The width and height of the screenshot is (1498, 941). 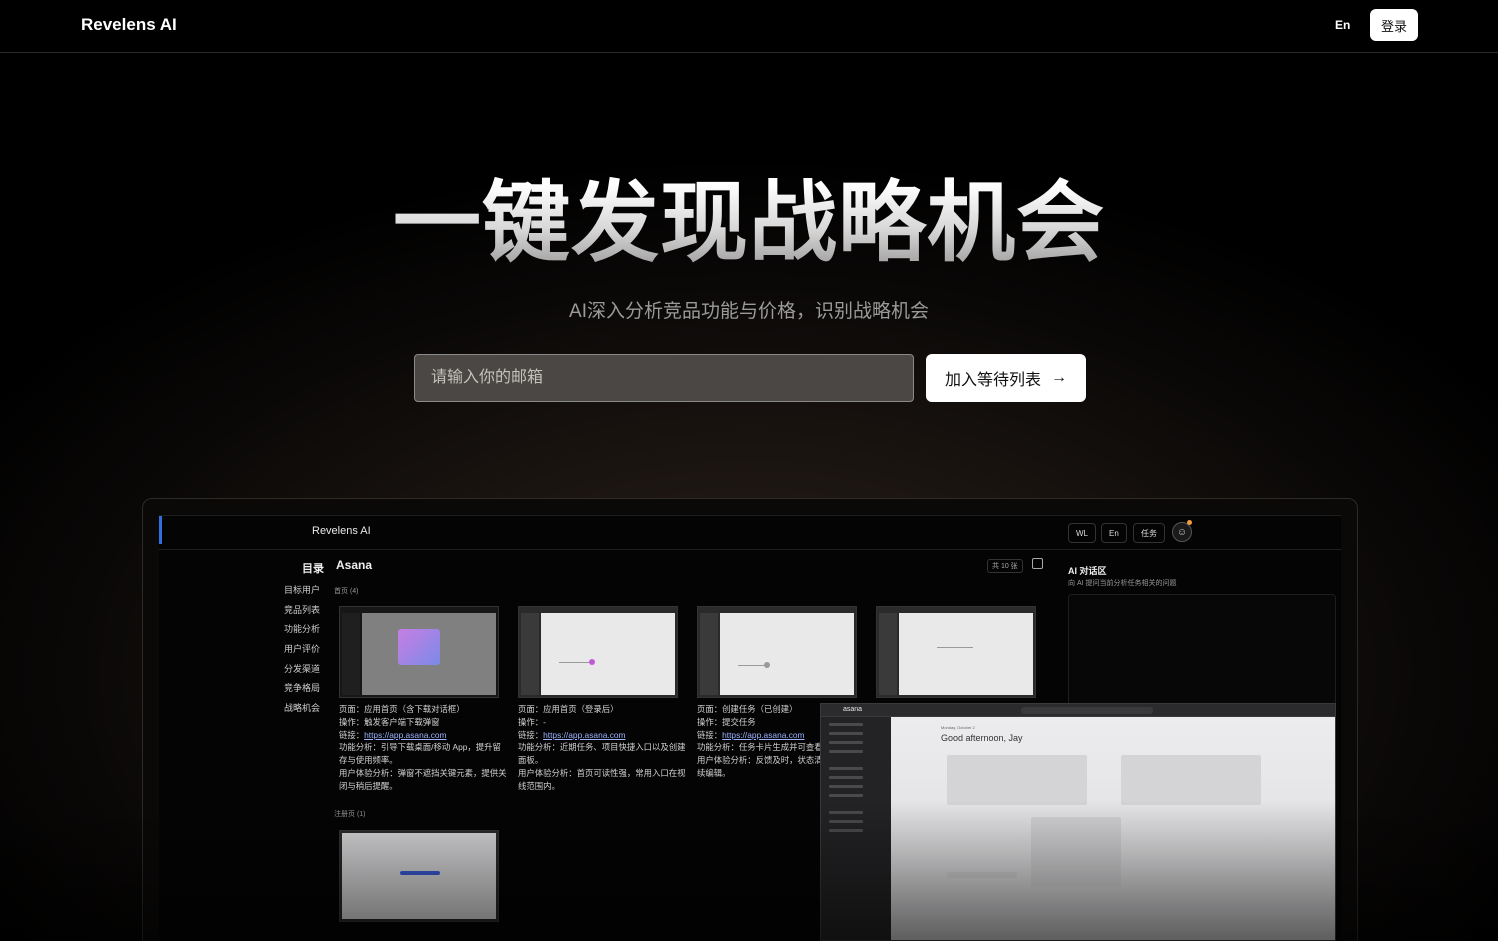 I want to click on asana-logo: asana, so click(x=853, y=709).